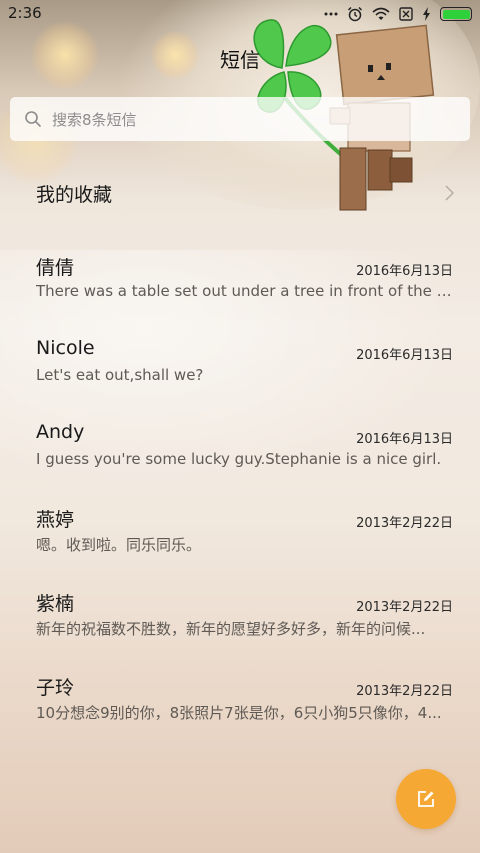  What do you see at coordinates (240, 119) in the screenshot?
I see `search-input: 搜索8条短信` at bounding box center [240, 119].